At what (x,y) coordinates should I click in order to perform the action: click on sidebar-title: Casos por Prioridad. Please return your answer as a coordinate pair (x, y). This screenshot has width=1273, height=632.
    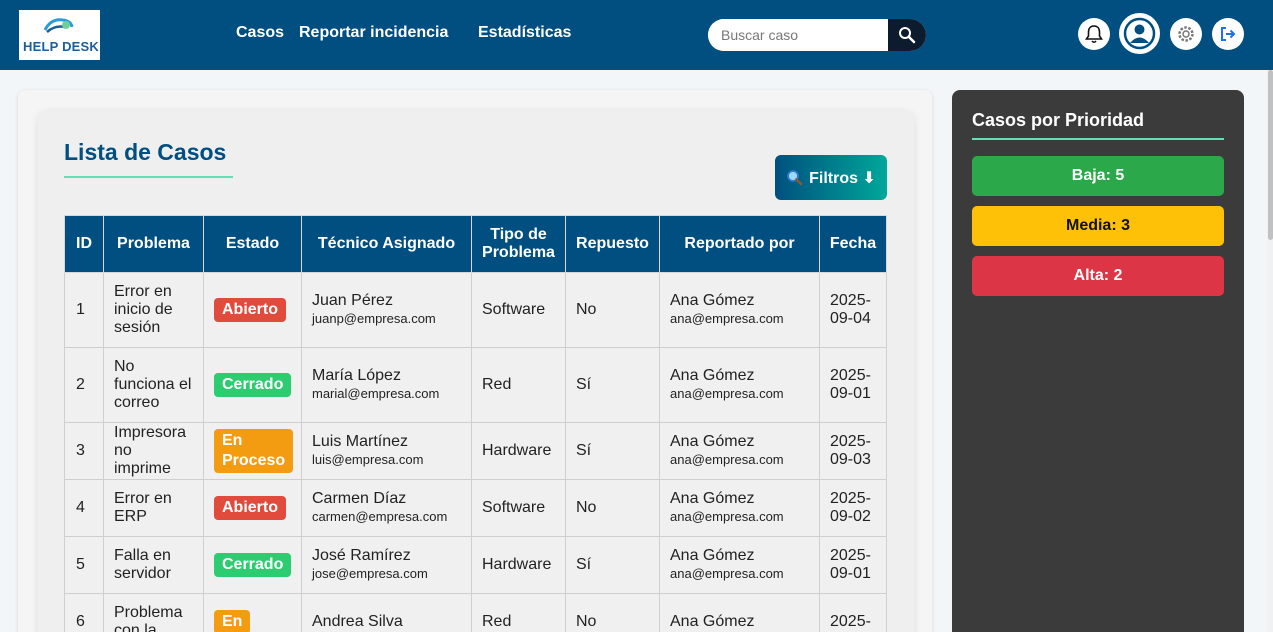
    Looking at the image, I should click on (1058, 120).